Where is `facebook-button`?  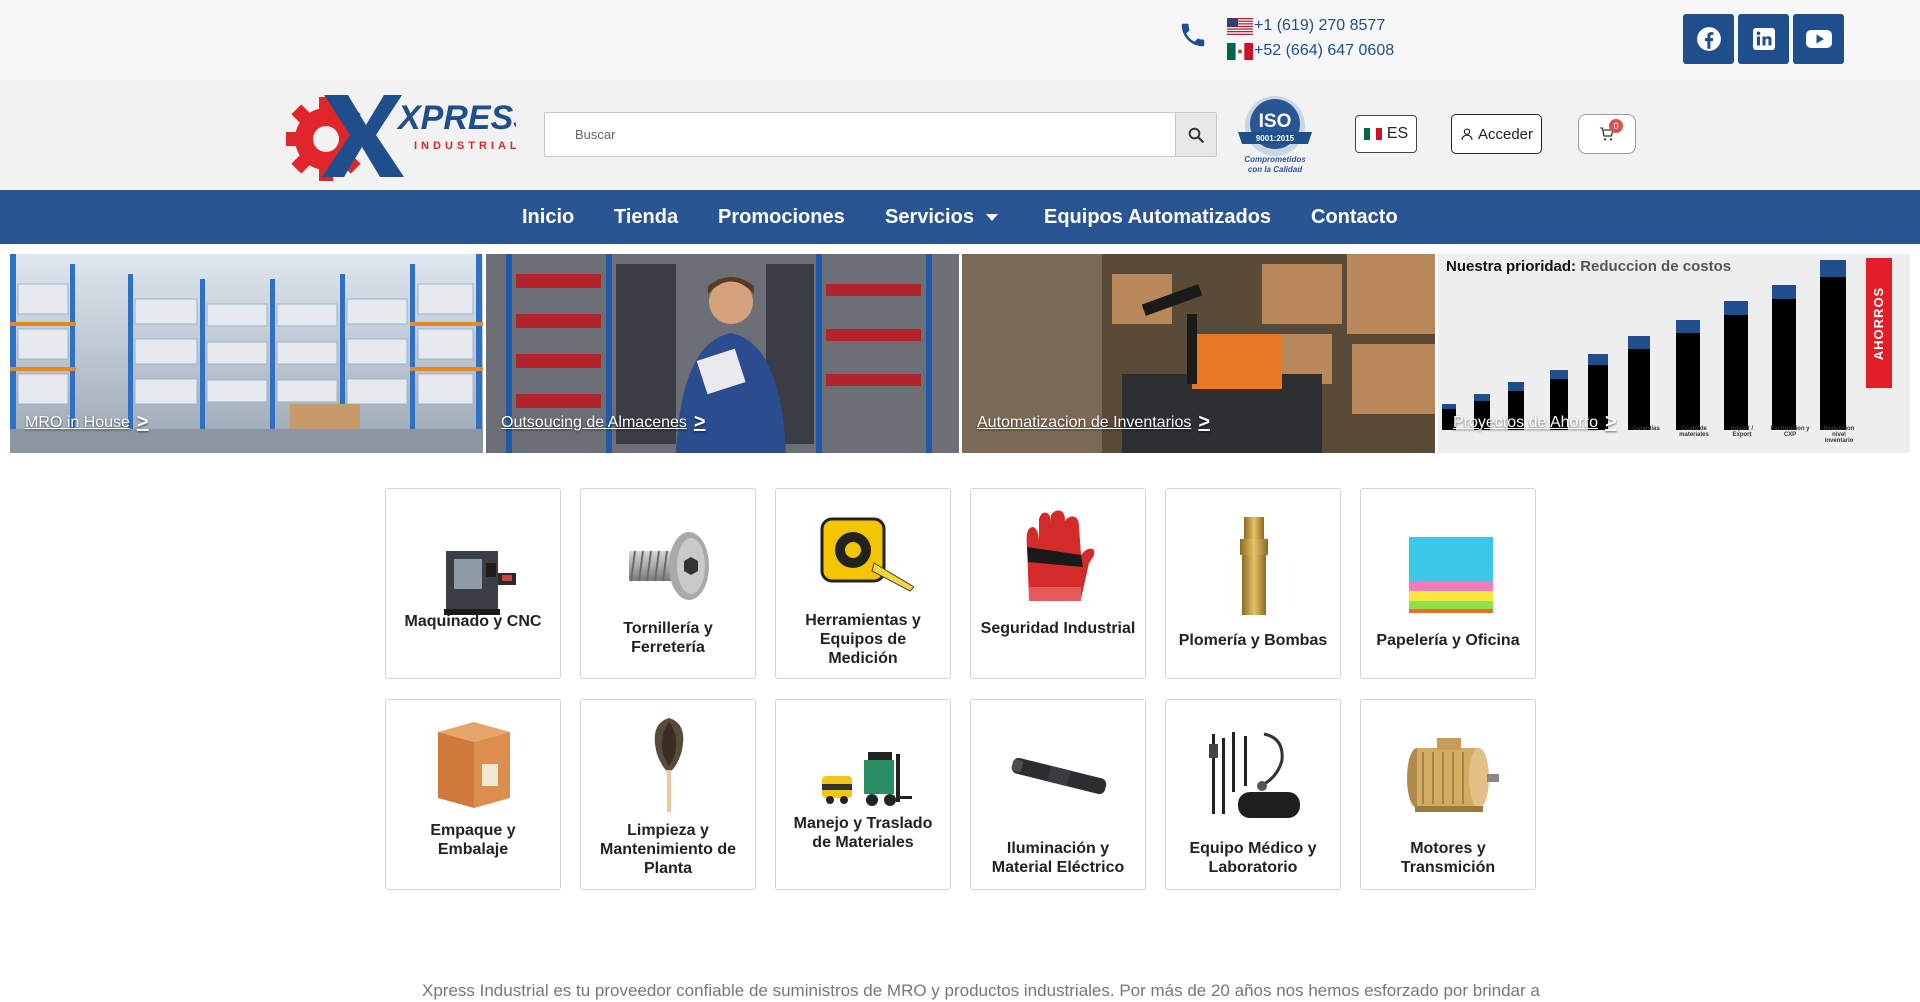 facebook-button is located at coordinates (1708, 39).